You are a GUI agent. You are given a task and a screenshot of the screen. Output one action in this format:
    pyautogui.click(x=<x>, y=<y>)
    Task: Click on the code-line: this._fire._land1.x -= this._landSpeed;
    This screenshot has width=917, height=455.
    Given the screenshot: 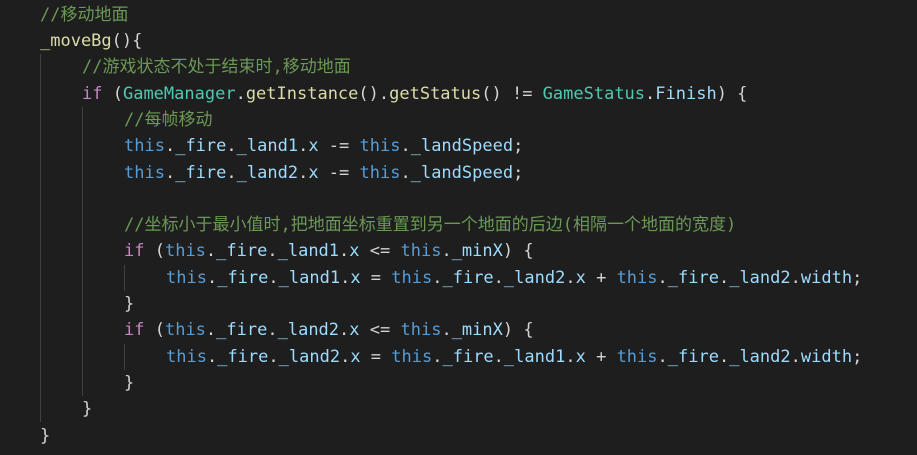 What is the action you would take?
    pyautogui.click(x=323, y=146)
    